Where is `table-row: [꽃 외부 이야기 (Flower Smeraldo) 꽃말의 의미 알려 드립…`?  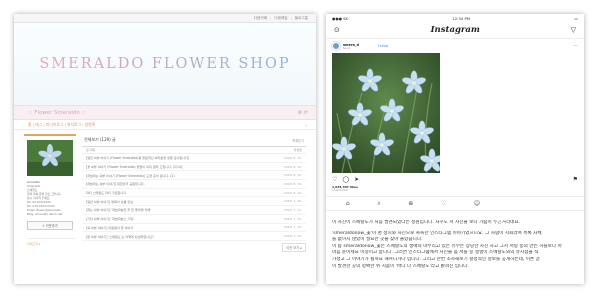 table-row: [꽃 외부 이야기 (Flower Smeraldo) 꽃말의 의미 알려 드립… is located at coordinates (194, 167).